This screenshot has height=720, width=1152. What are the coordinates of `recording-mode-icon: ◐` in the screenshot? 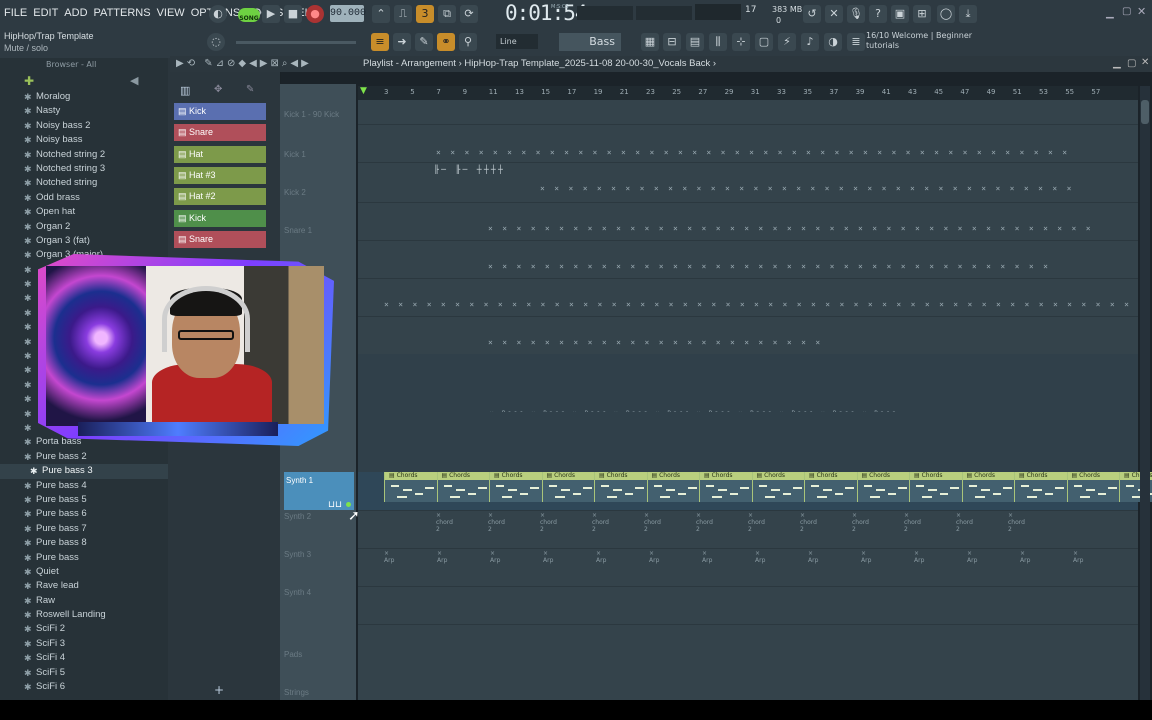 It's located at (218, 14).